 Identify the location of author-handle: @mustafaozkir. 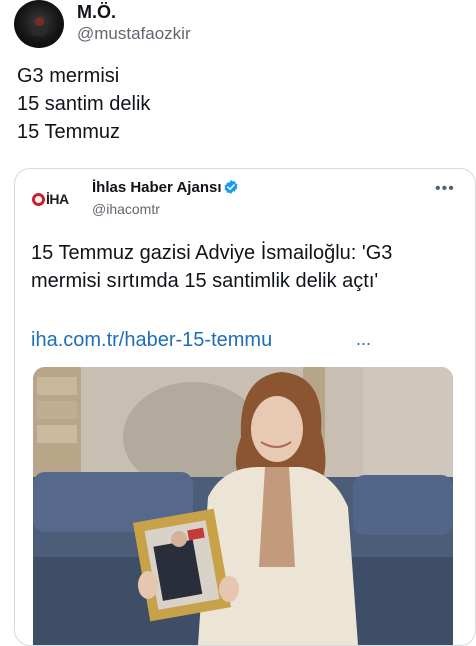
(134, 34).